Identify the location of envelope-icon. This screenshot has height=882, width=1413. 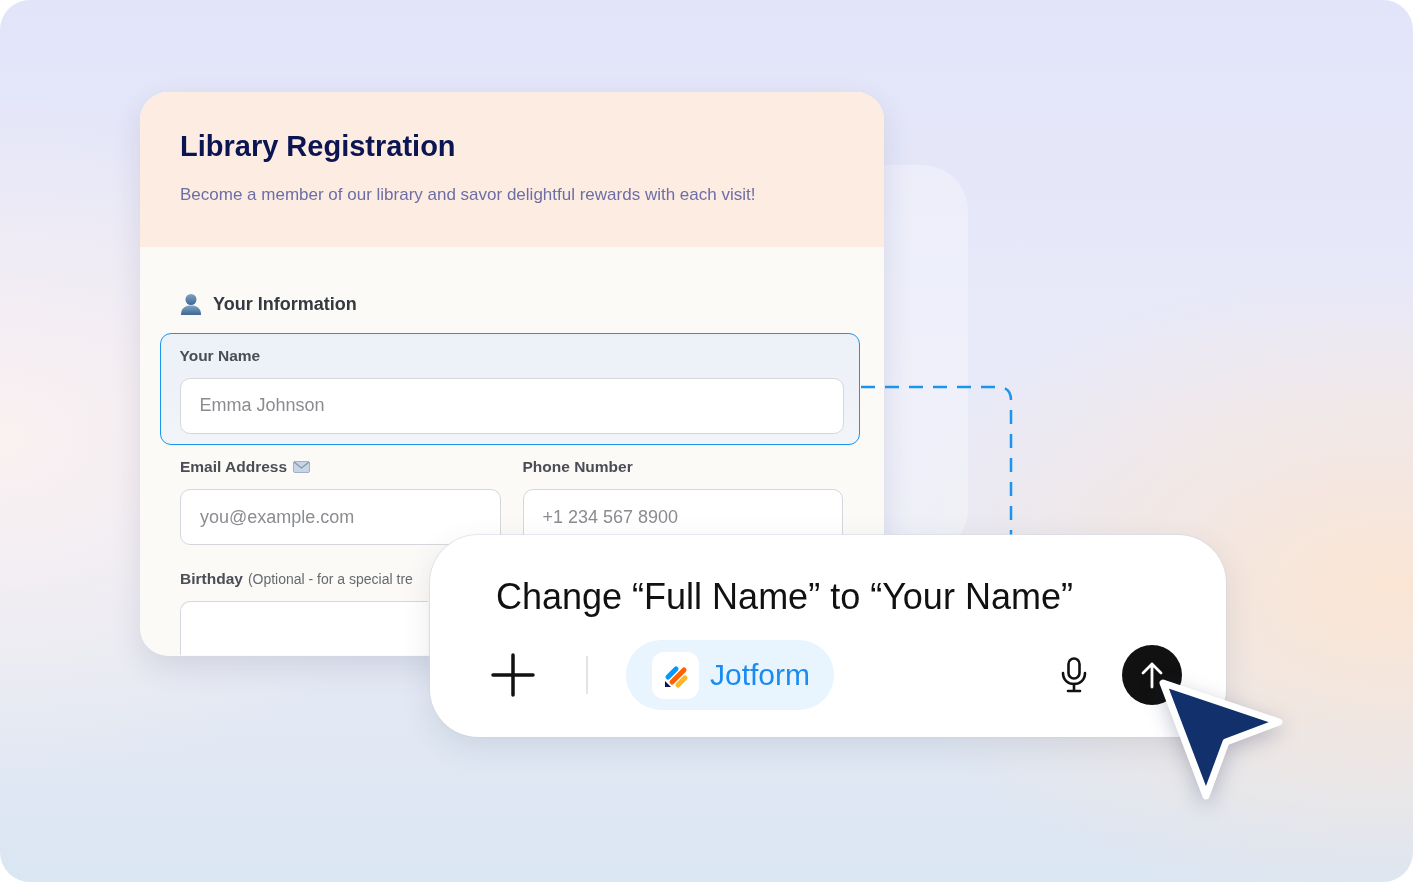
(302, 467).